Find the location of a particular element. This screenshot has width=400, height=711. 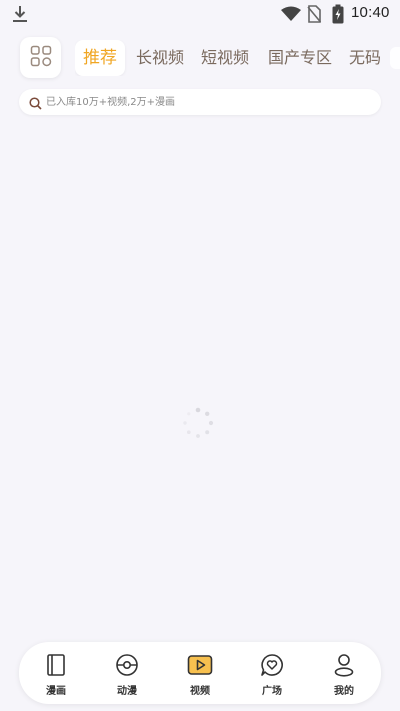

grid-apps-icon is located at coordinates (41, 58).